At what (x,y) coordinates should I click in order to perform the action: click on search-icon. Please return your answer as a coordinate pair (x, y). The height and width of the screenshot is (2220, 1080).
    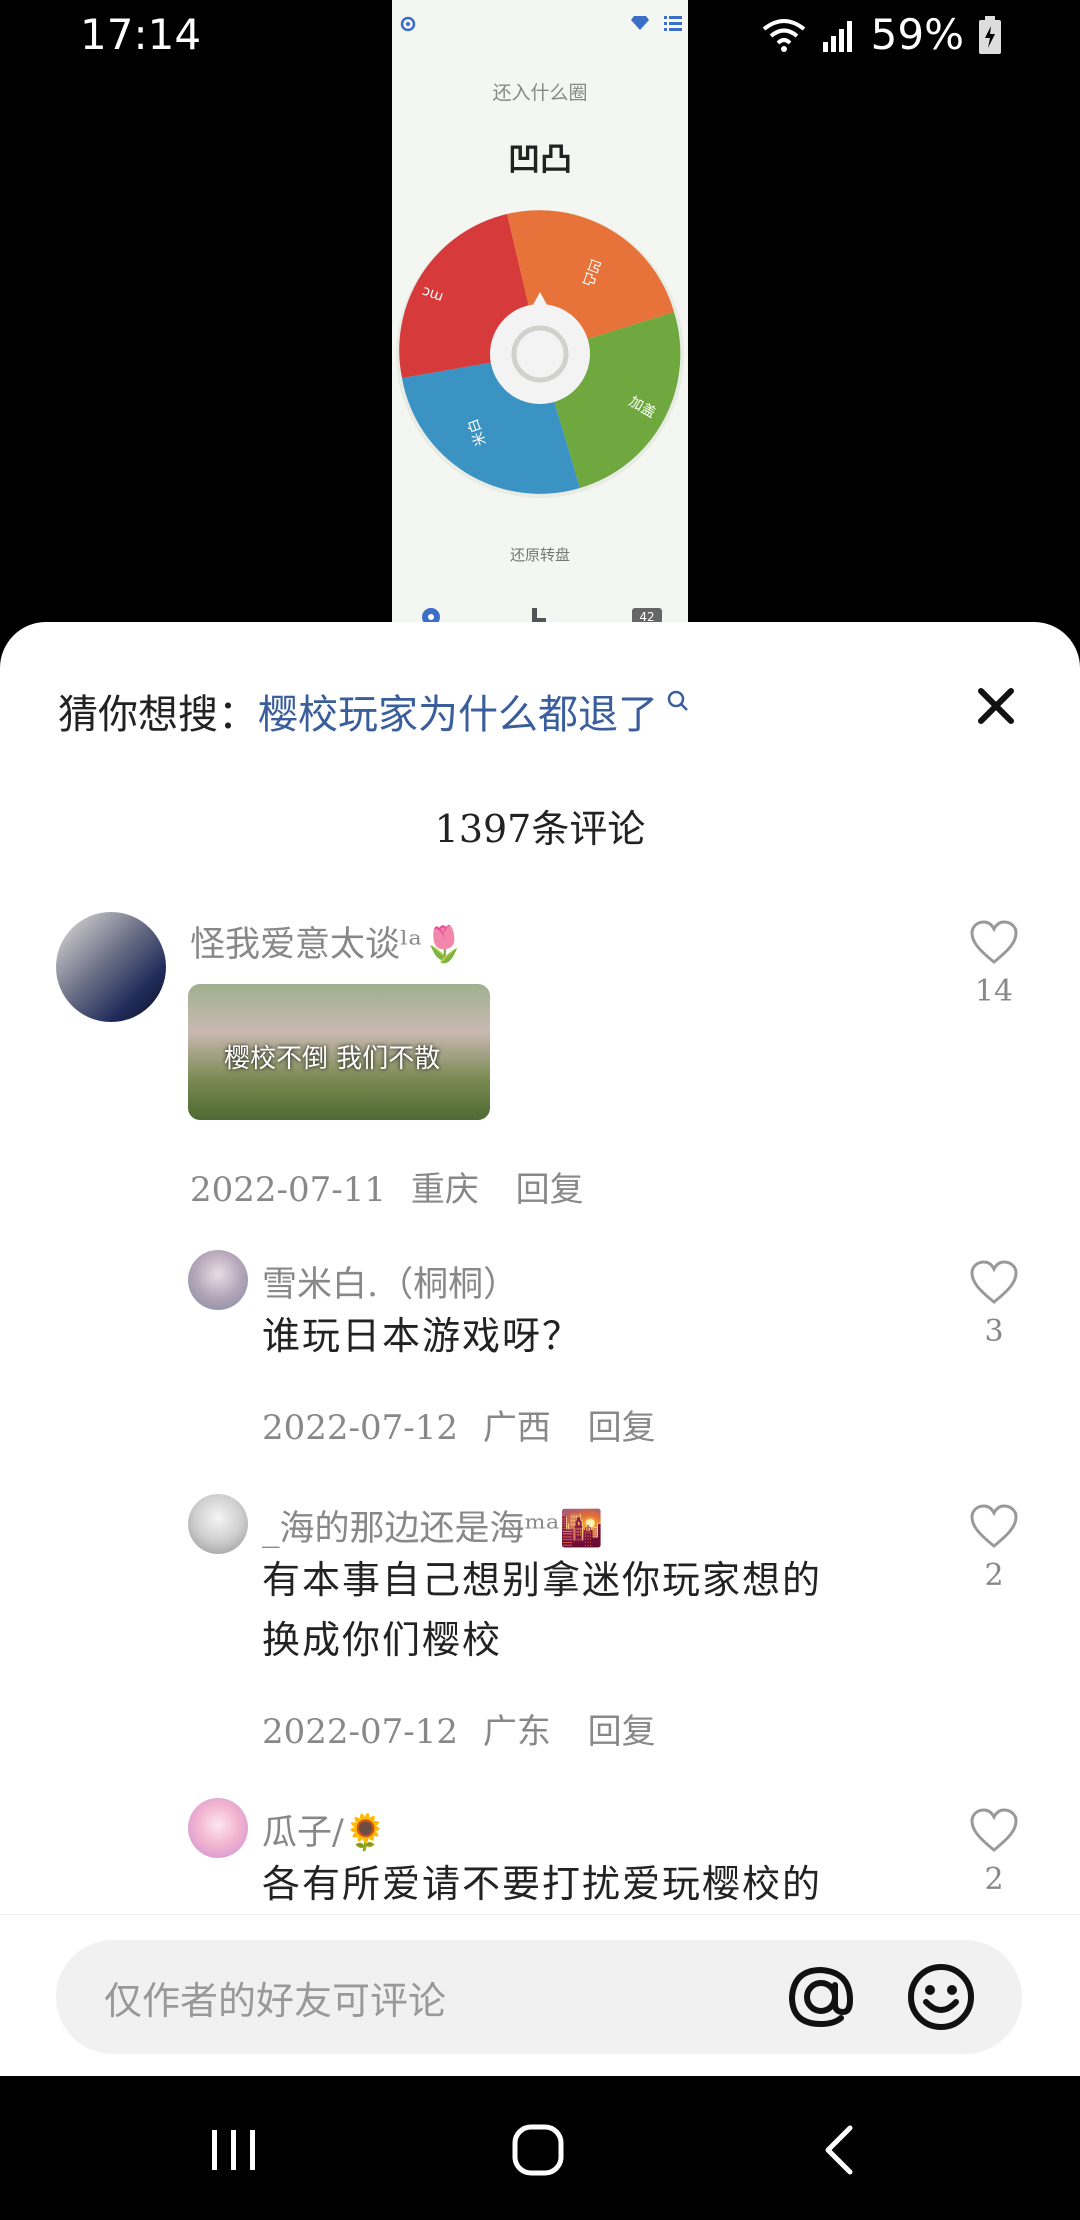
    Looking at the image, I should click on (677, 700).